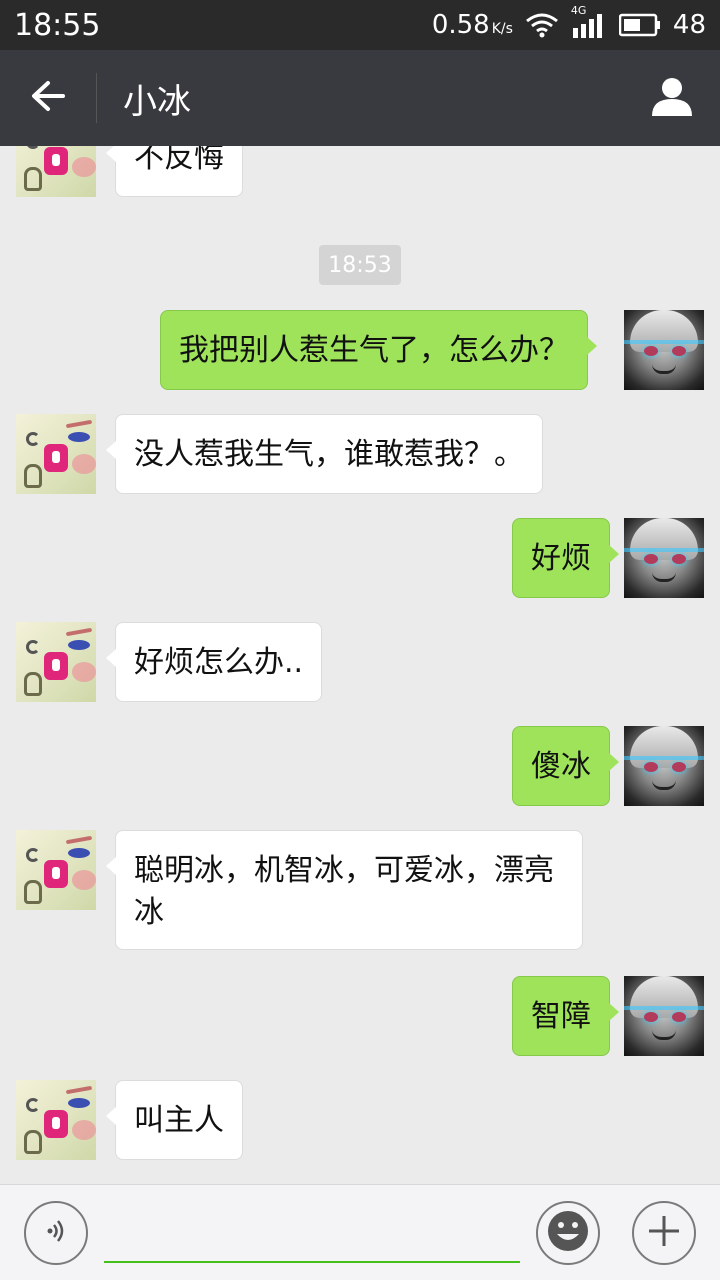 This screenshot has height=1280, width=720. What do you see at coordinates (578, 10) in the screenshot?
I see `network-type: 4G` at bounding box center [578, 10].